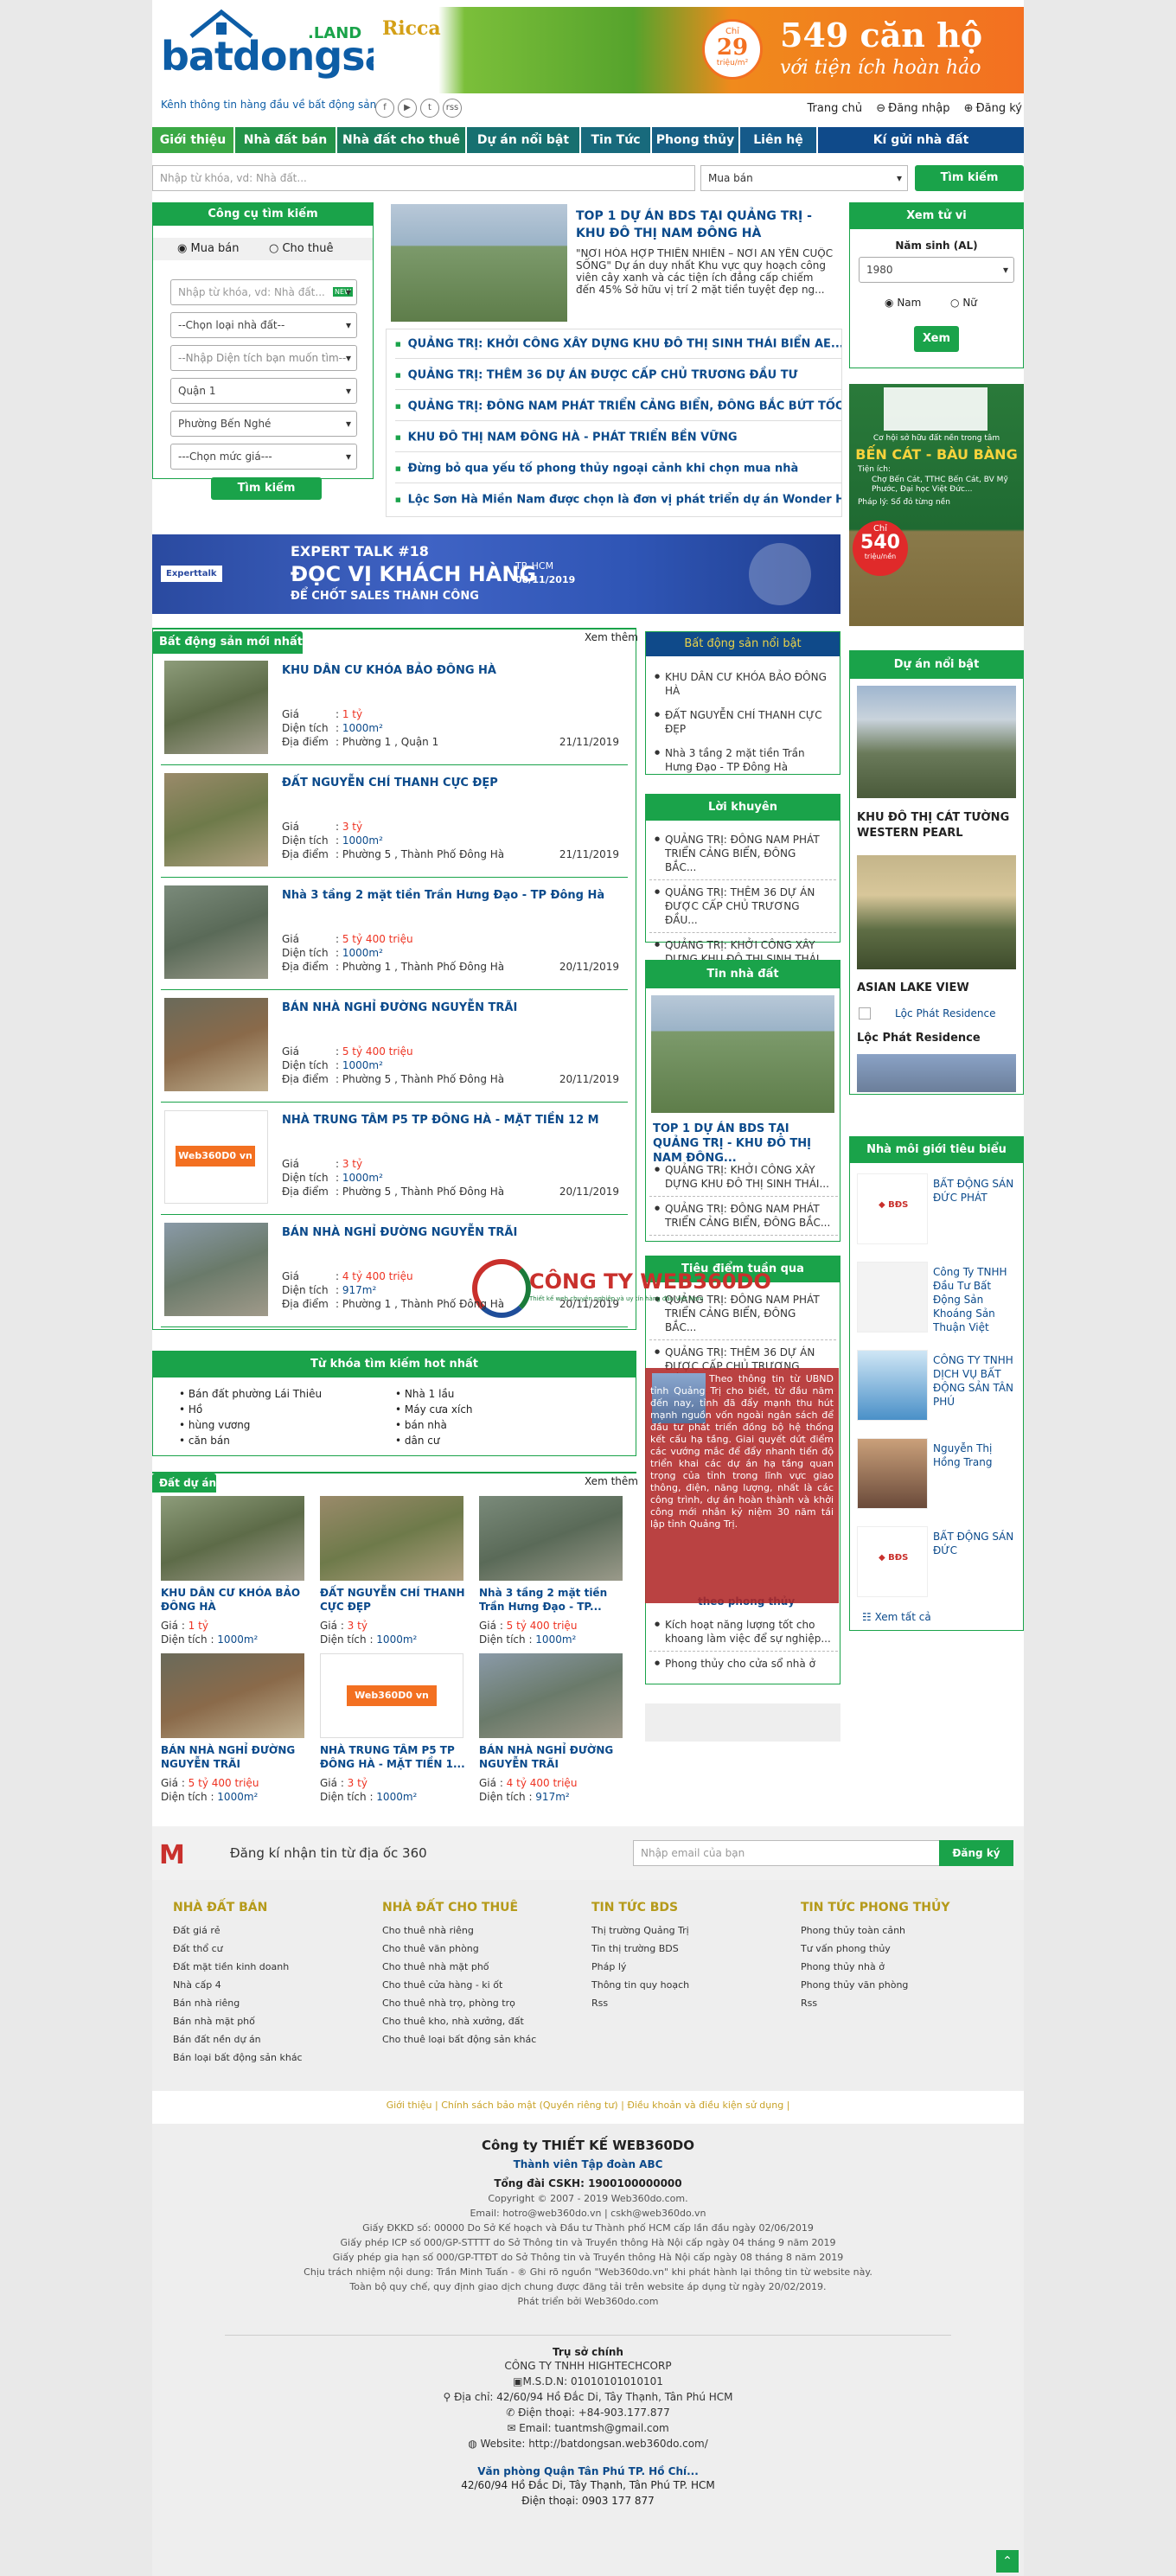  I want to click on project-title: BÁN NHÀ NGHỈ ĐƯỜNG NGUYỄN TRÃI, so click(233, 1757).